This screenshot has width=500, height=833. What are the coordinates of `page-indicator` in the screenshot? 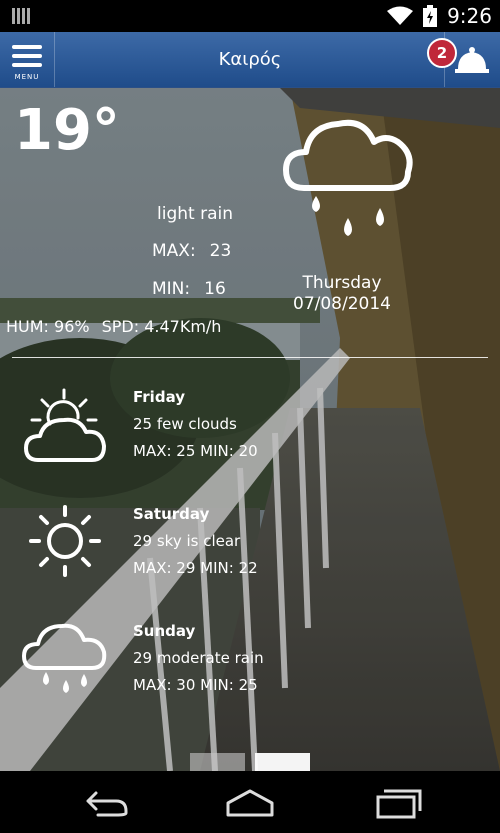 It's located at (250, 762).